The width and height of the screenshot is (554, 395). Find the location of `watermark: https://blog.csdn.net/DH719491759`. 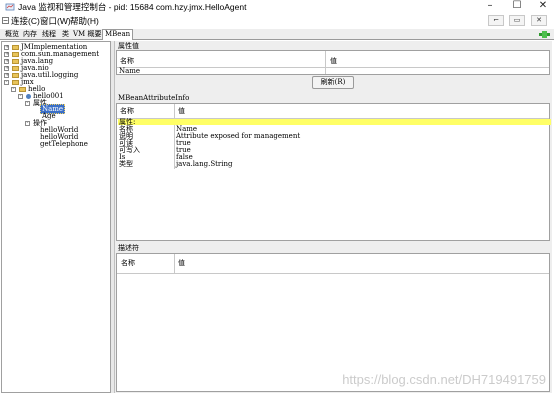

watermark: https://blog.csdn.net/DH719491759 is located at coordinates (444, 379).